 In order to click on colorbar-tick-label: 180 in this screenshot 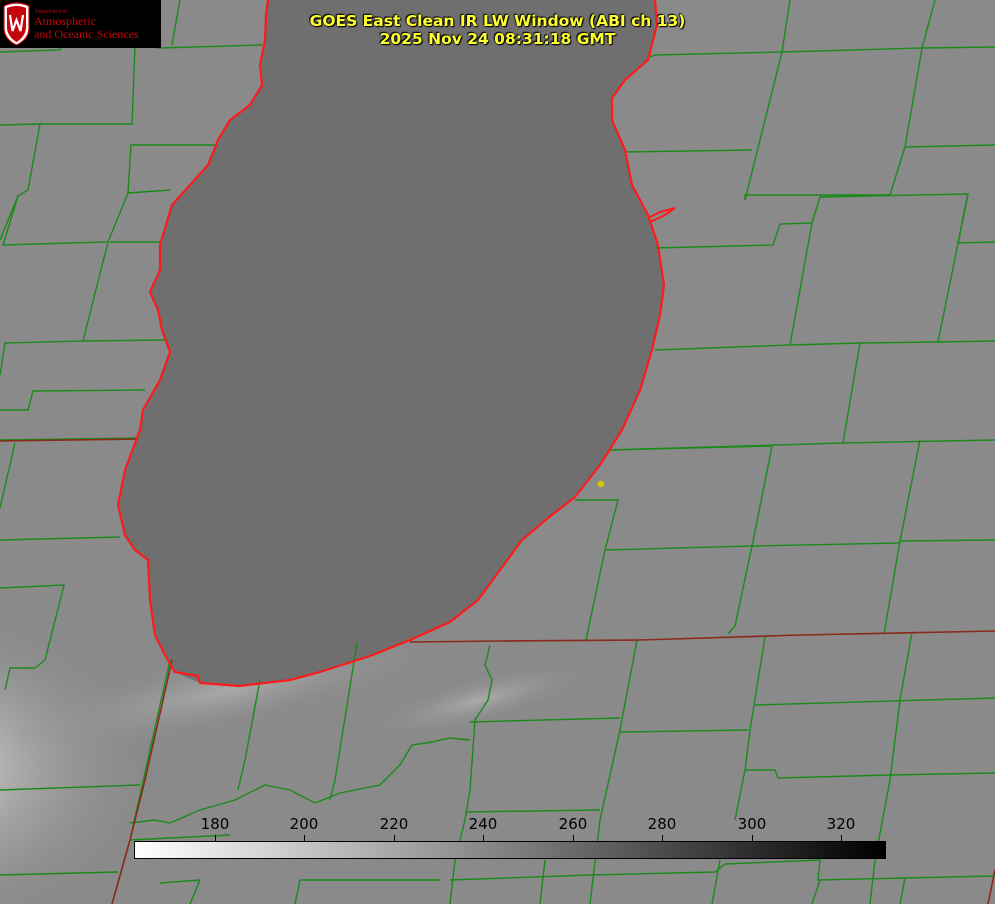, I will do `click(215, 824)`.